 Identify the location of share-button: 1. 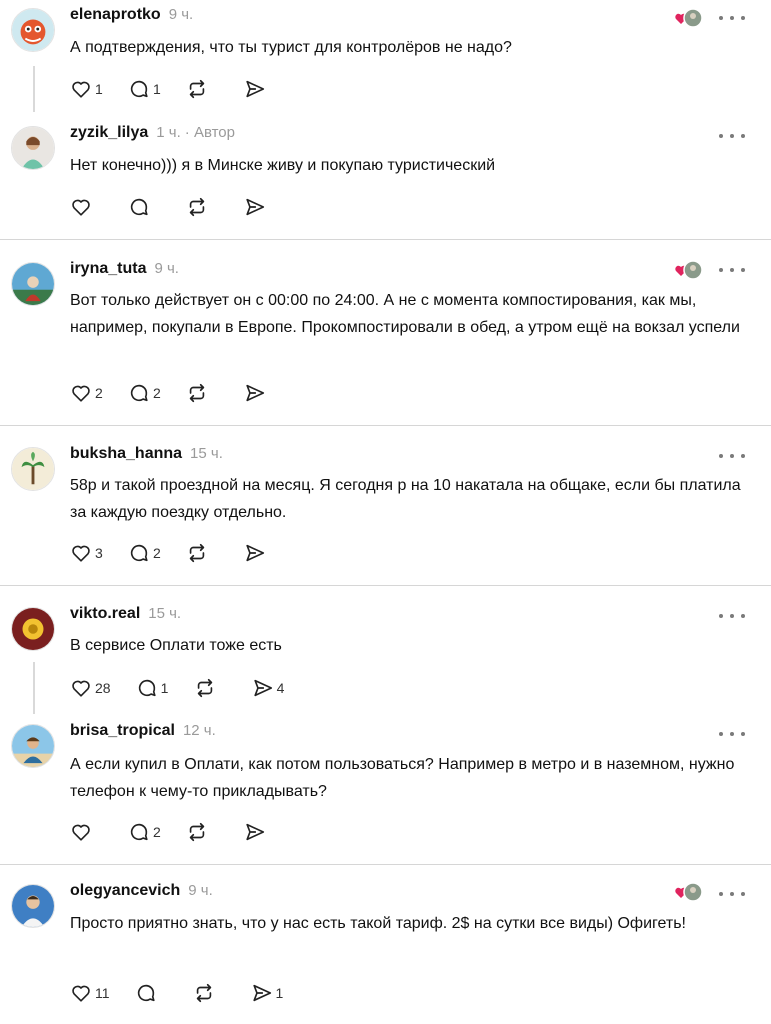
(267, 993).